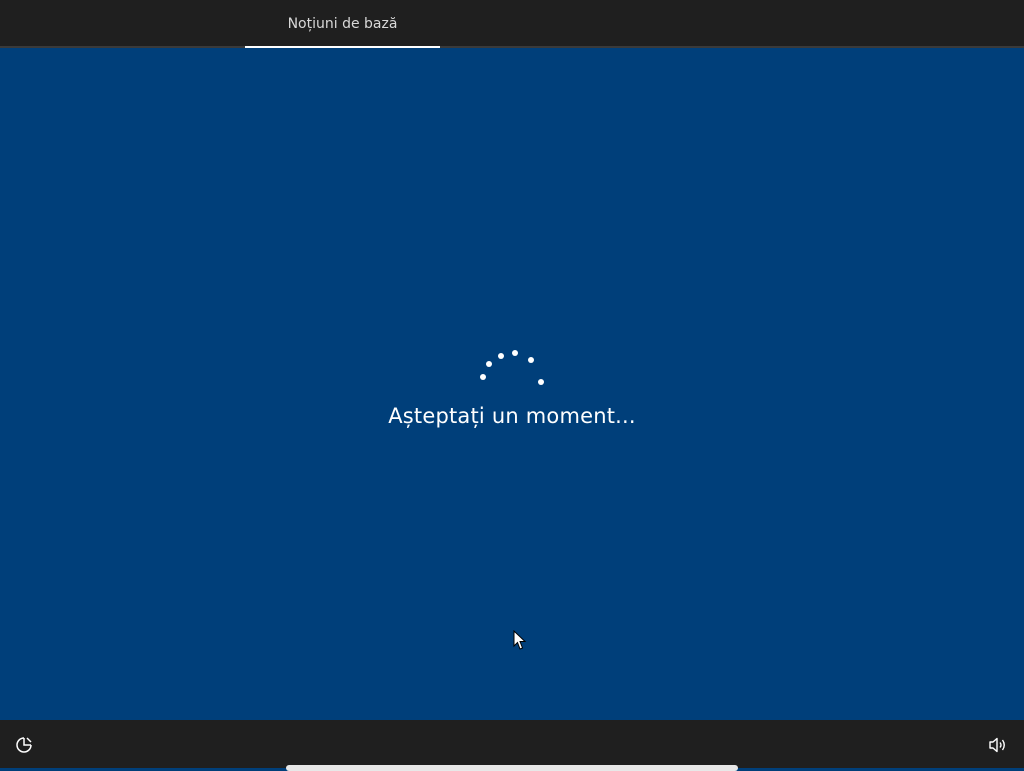  Describe the element at coordinates (512, 367) in the screenshot. I see `loading-spinner-icon` at that location.